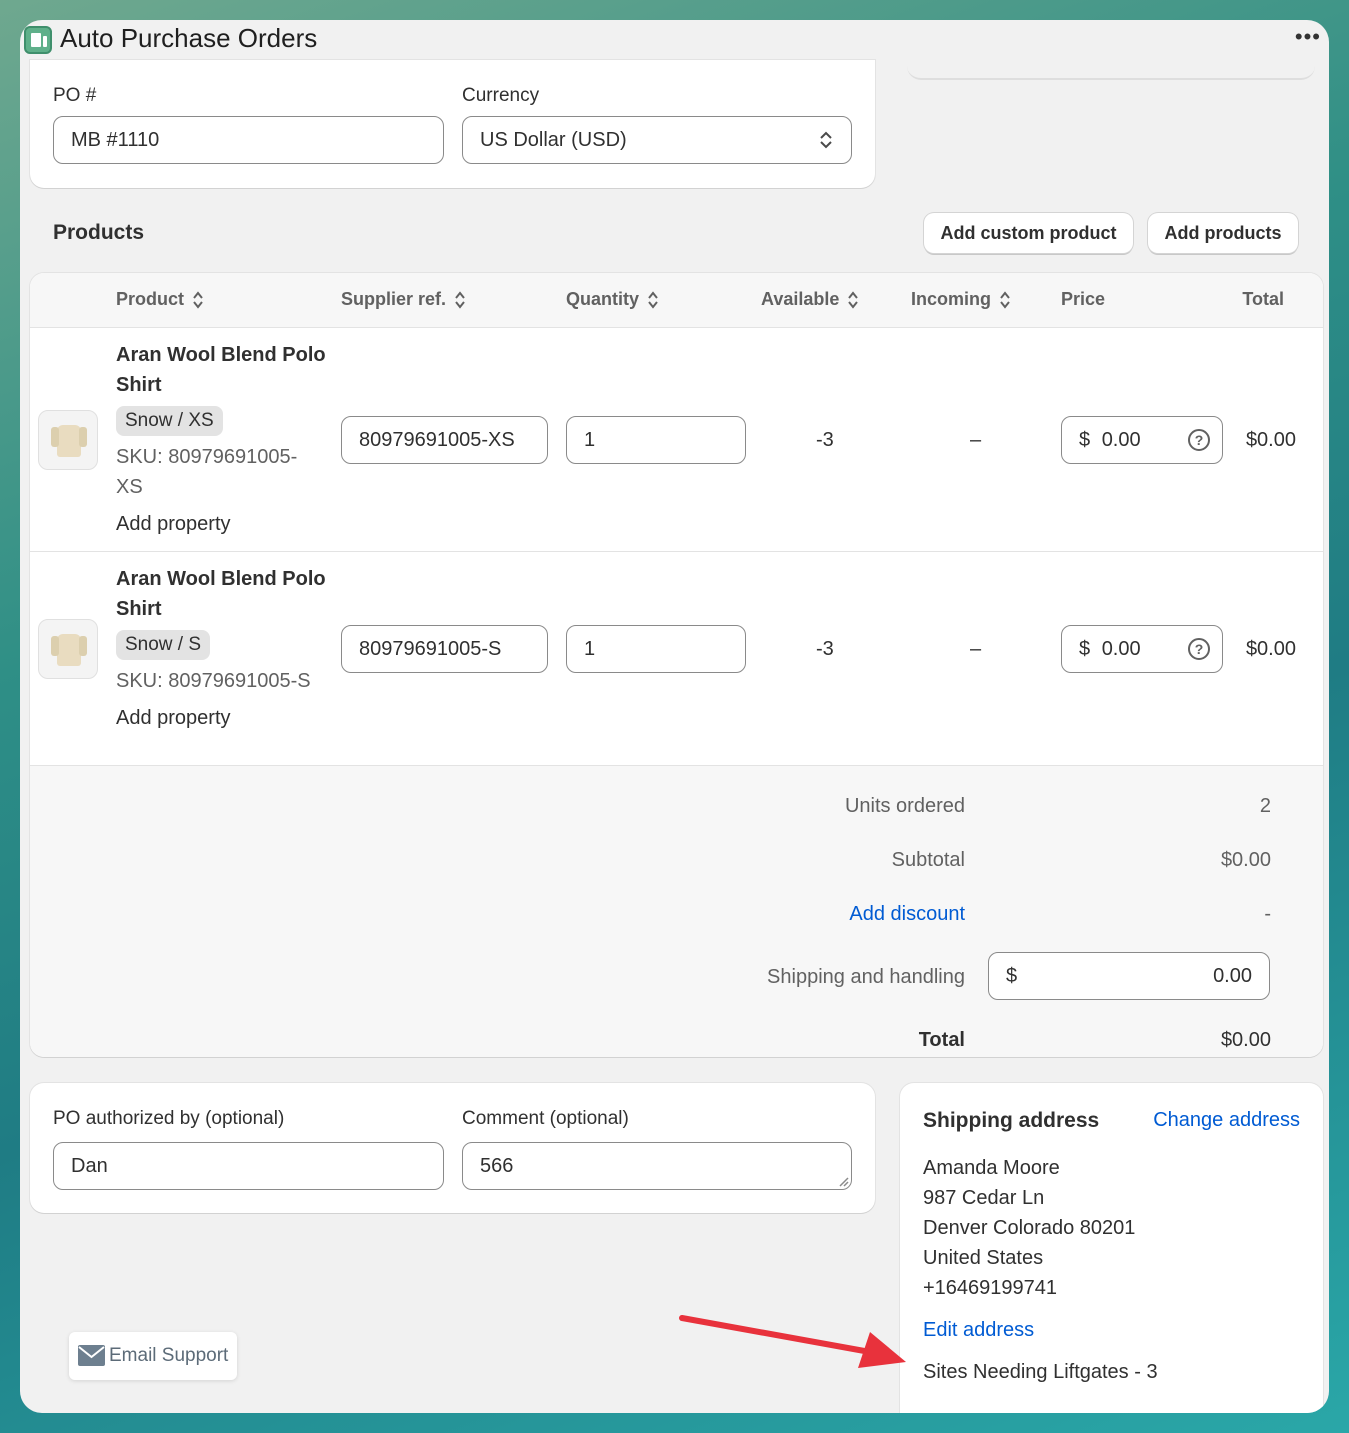  I want to click on column-header-quantity: Quantity, so click(612, 299).